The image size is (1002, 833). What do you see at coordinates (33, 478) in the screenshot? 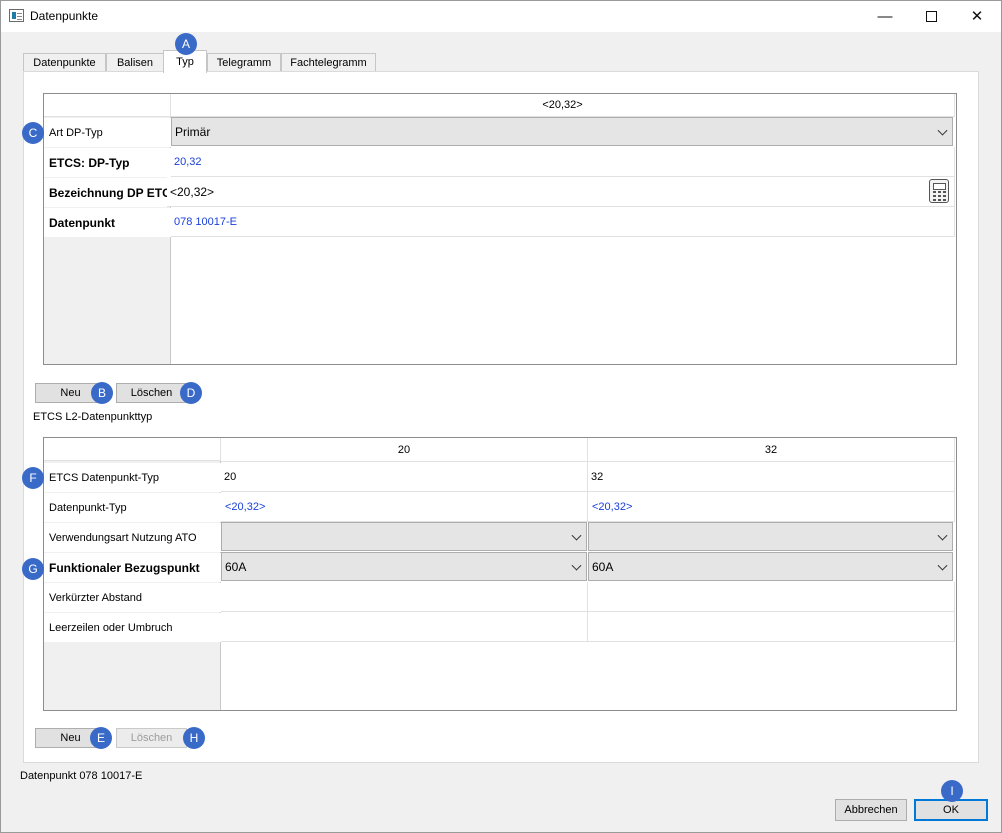
I see `callout-badge: F` at bounding box center [33, 478].